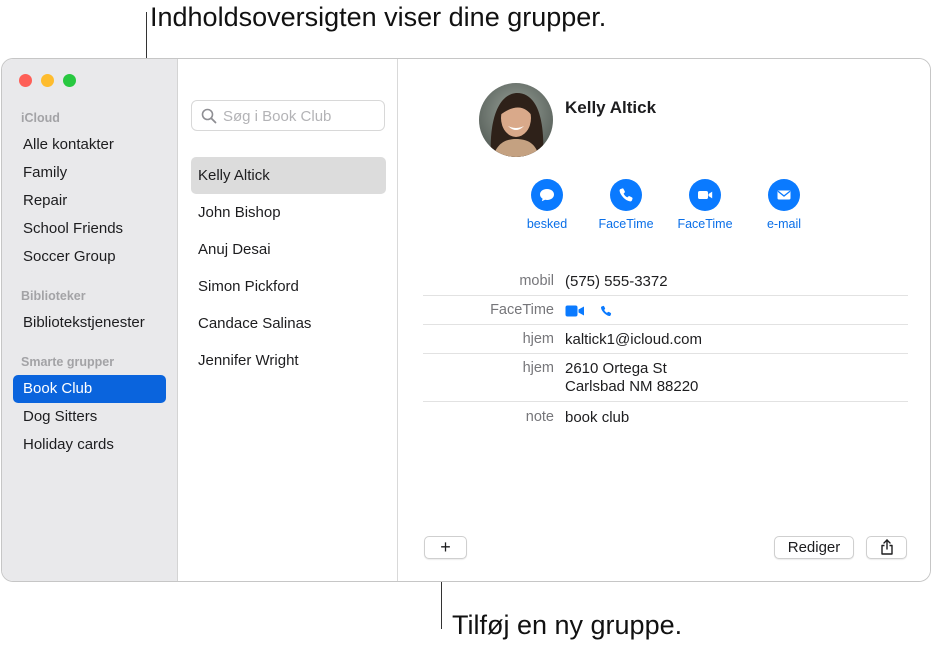  What do you see at coordinates (538, 339) in the screenshot?
I see `field-label-home-email: hjem` at bounding box center [538, 339].